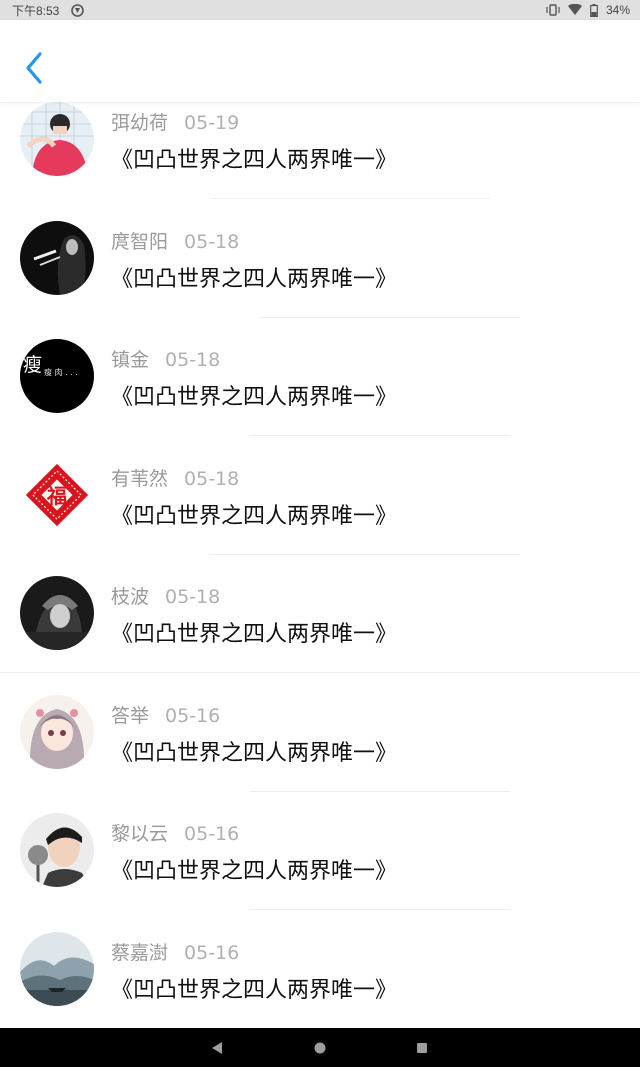 The image size is (640, 1067). What do you see at coordinates (130, 360) in the screenshot?
I see `user-name: 镇金` at bounding box center [130, 360].